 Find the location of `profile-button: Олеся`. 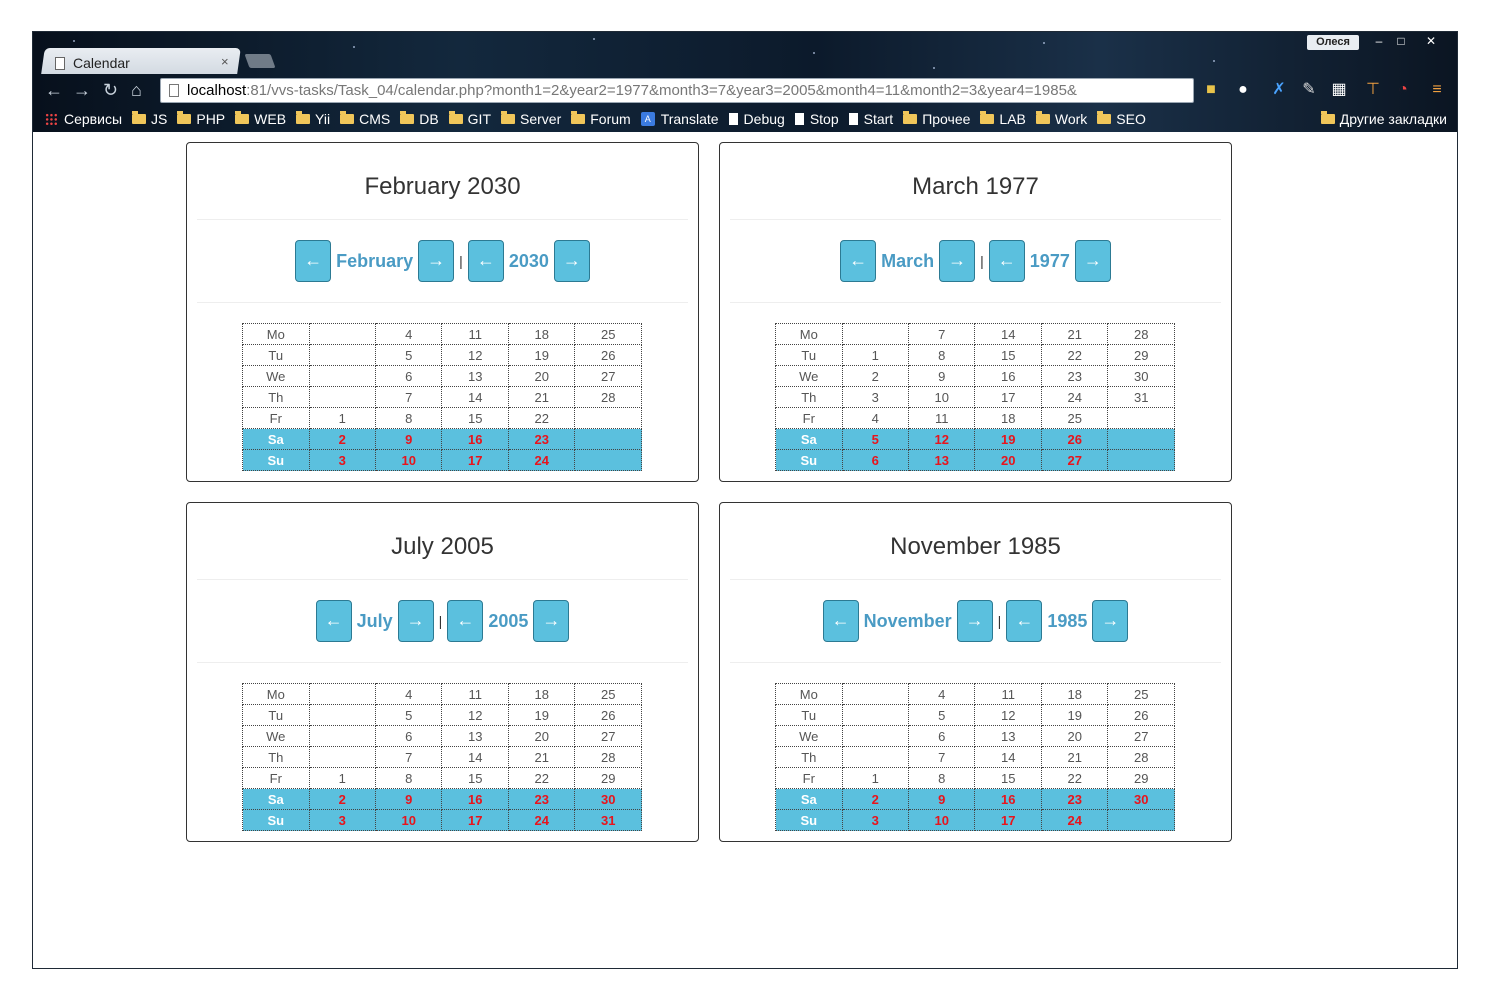

profile-button: Олеся is located at coordinates (1333, 42).